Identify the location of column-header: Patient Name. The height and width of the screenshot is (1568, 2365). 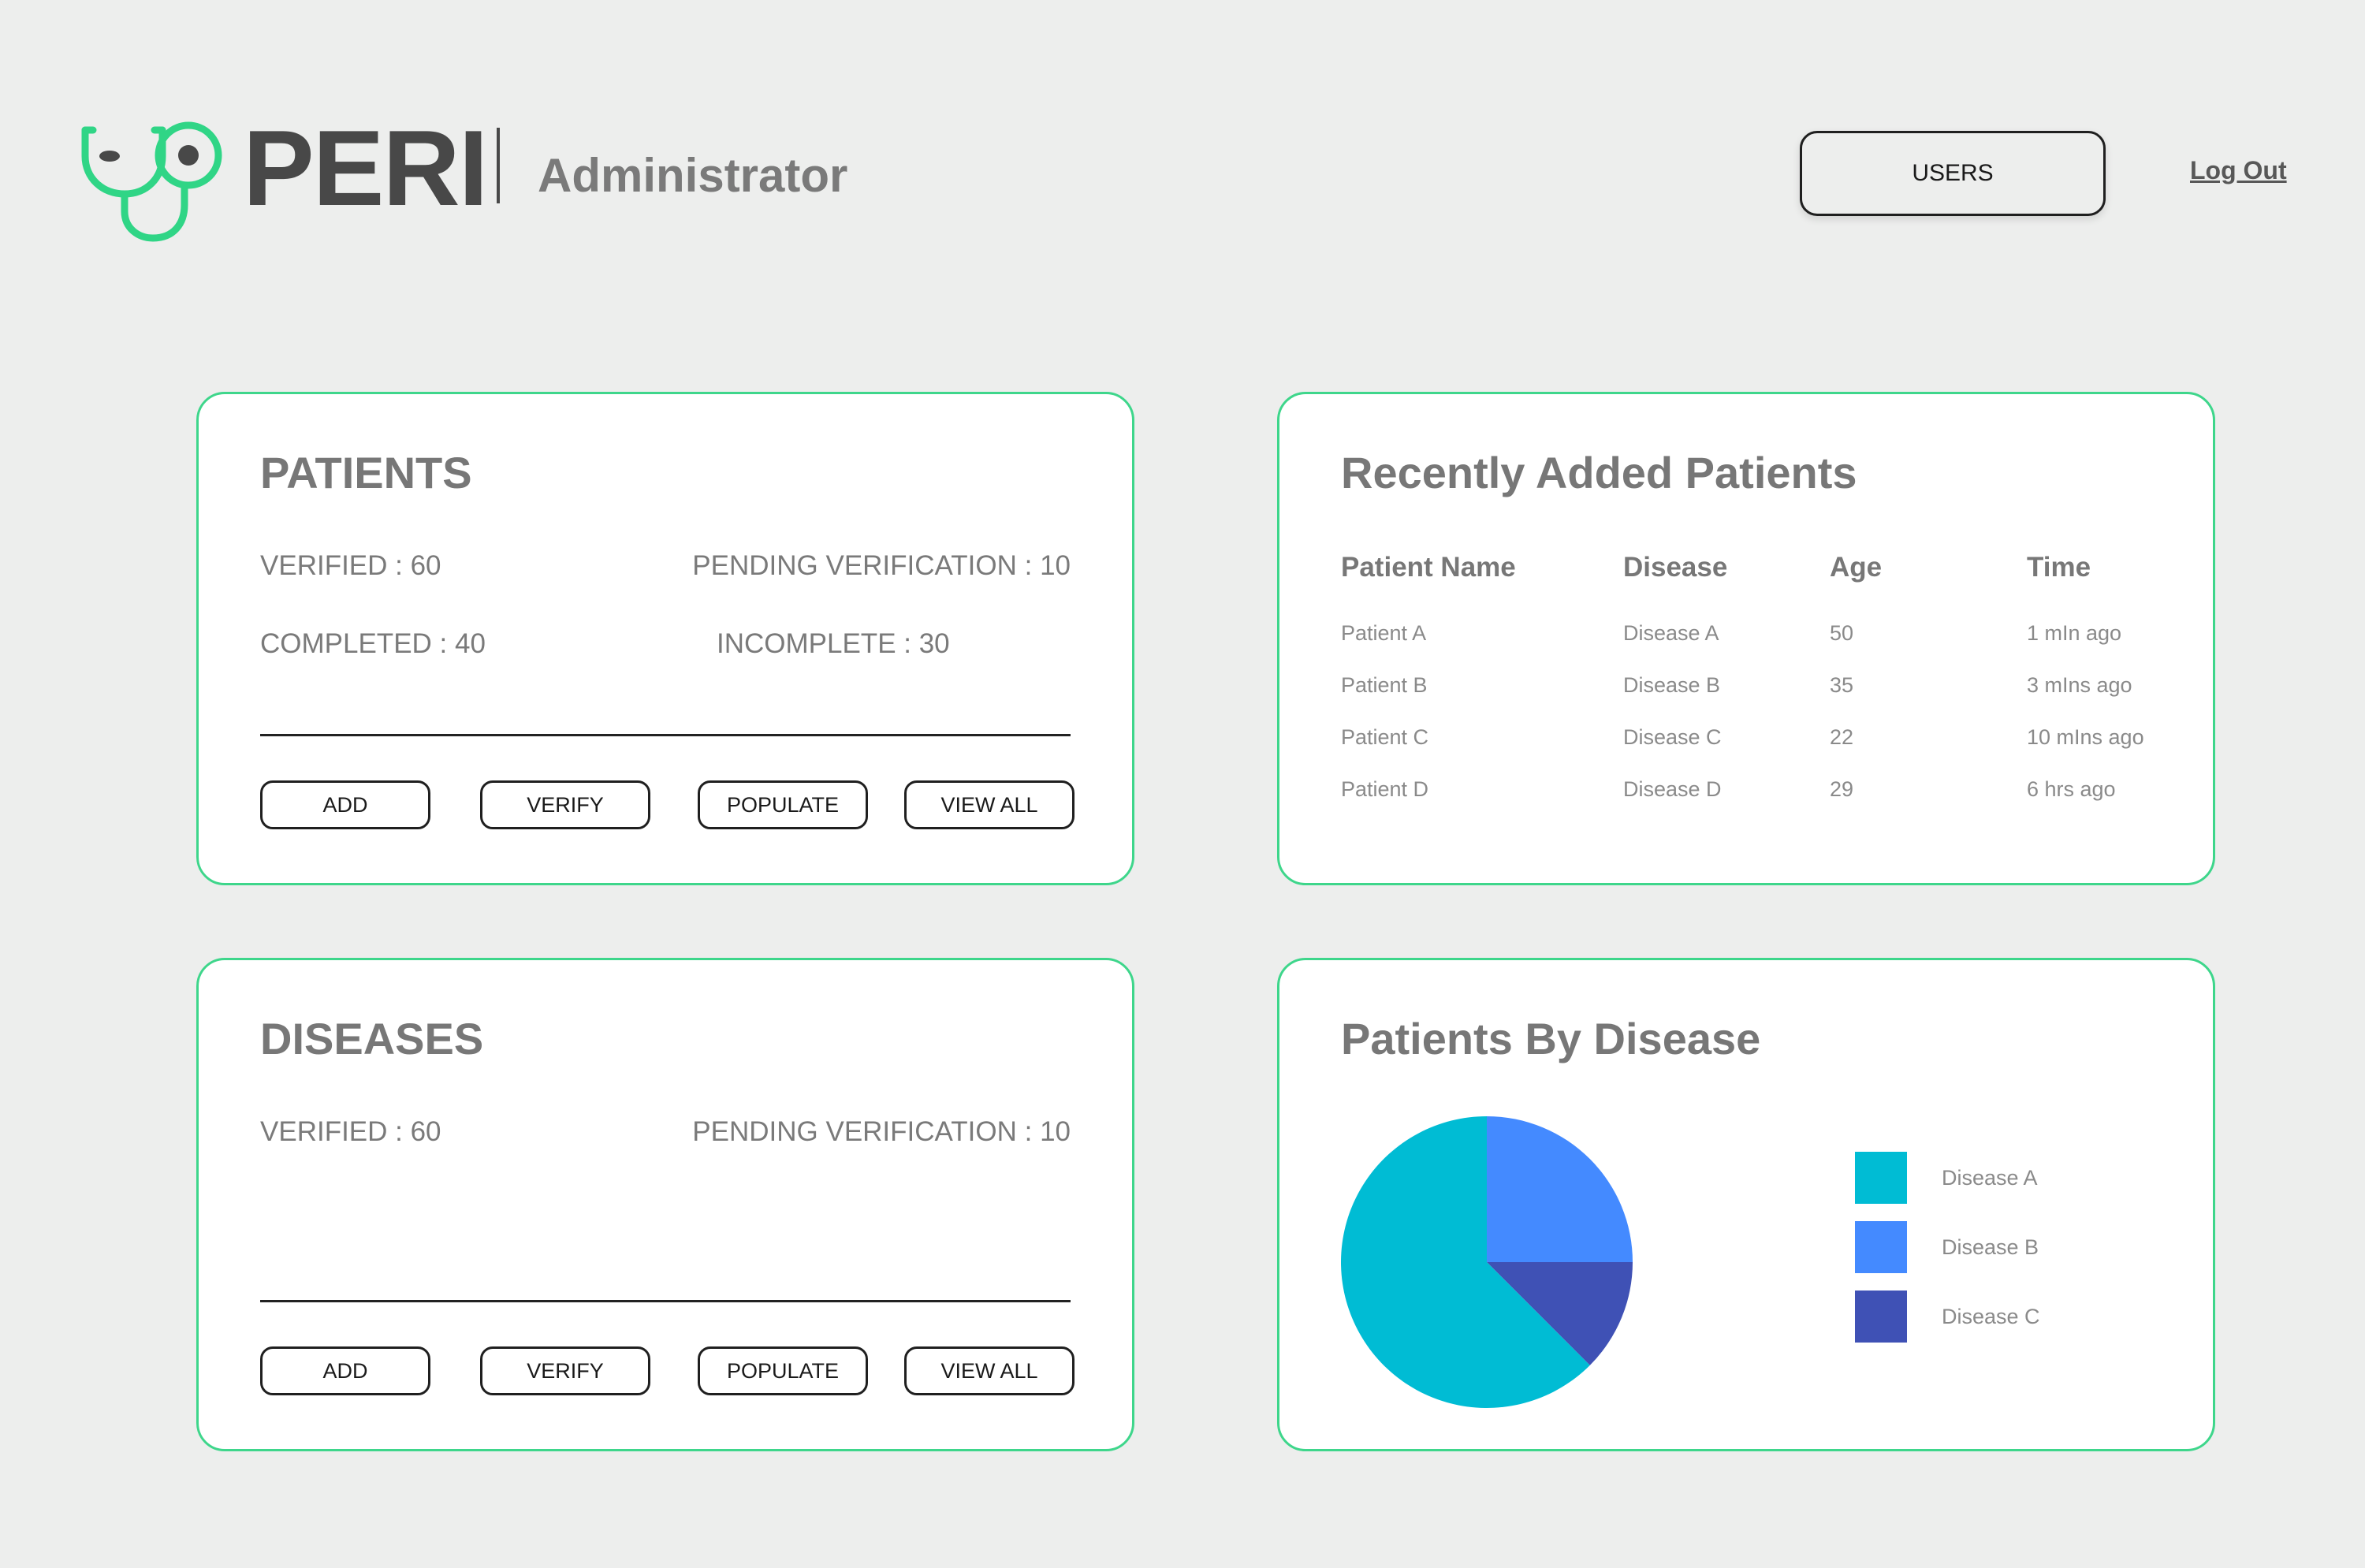
(1428, 567).